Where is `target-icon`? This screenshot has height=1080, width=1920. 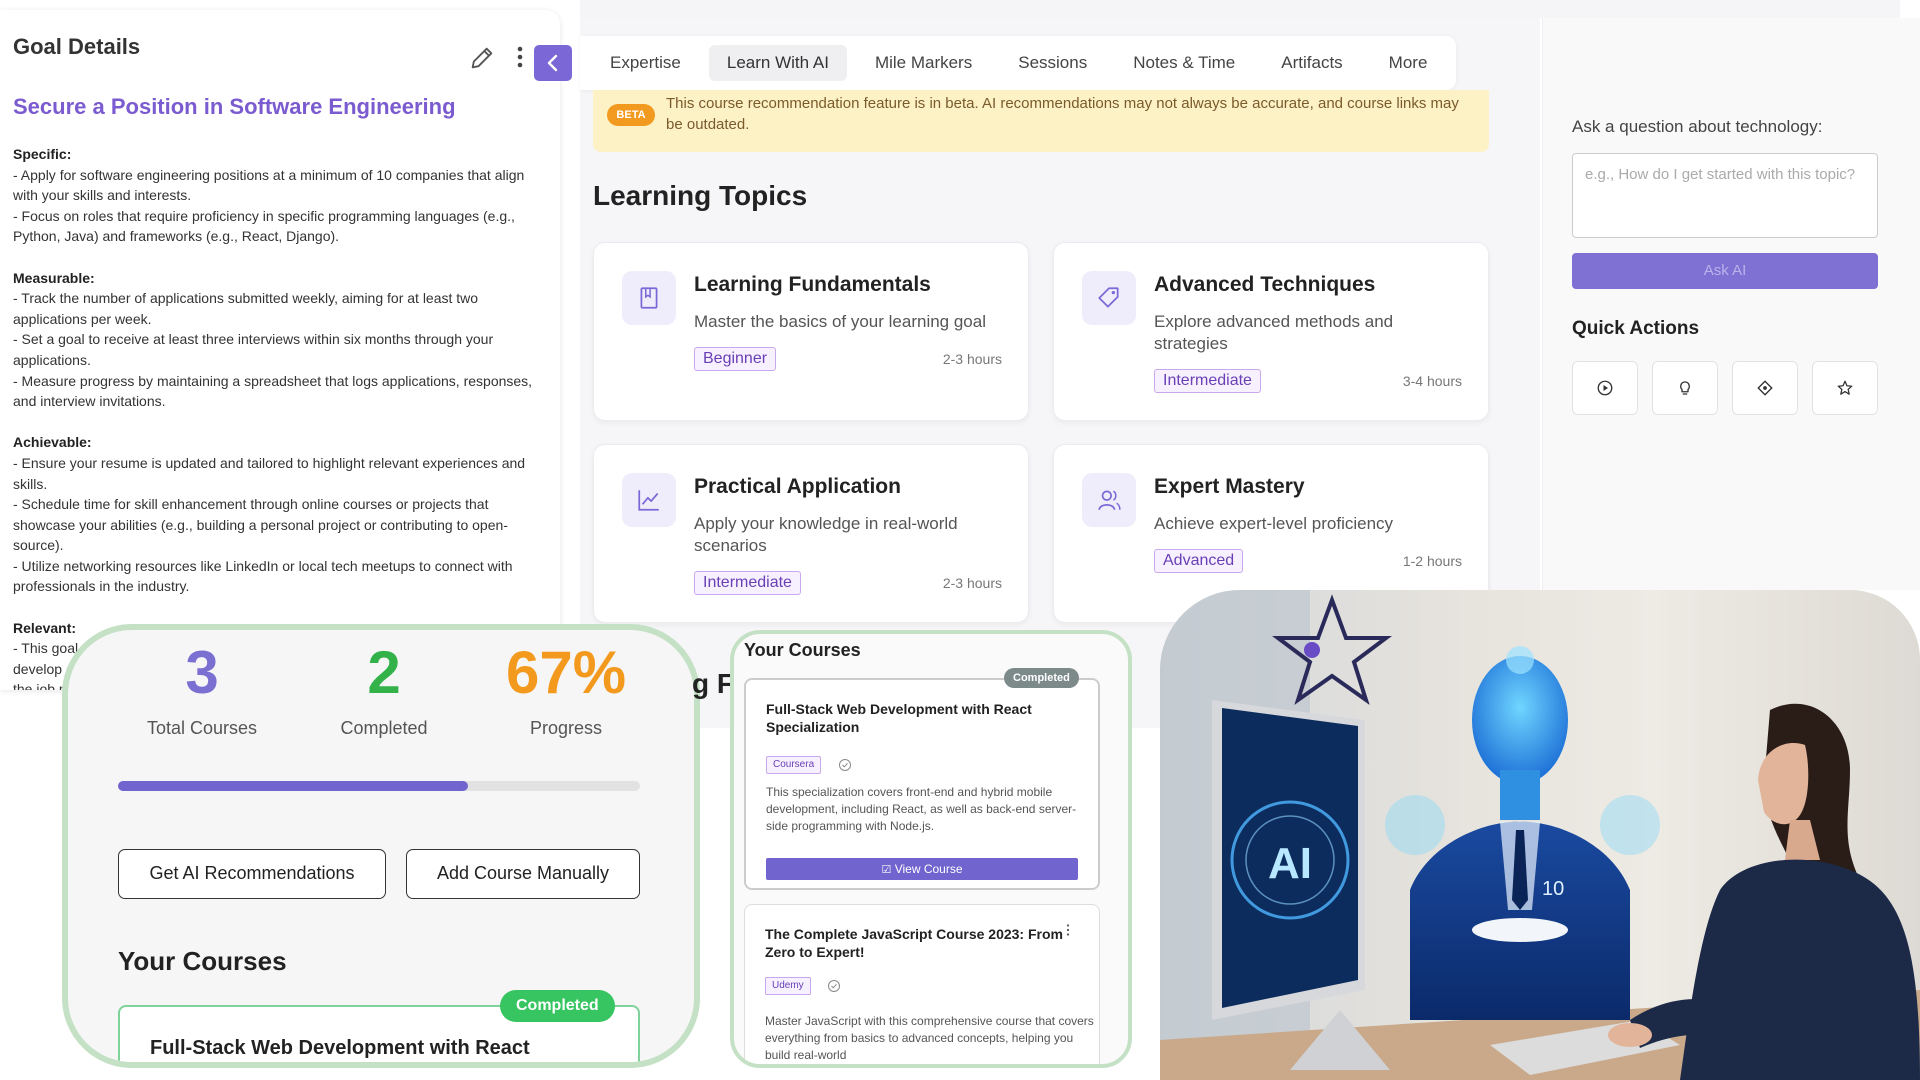 target-icon is located at coordinates (1765, 388).